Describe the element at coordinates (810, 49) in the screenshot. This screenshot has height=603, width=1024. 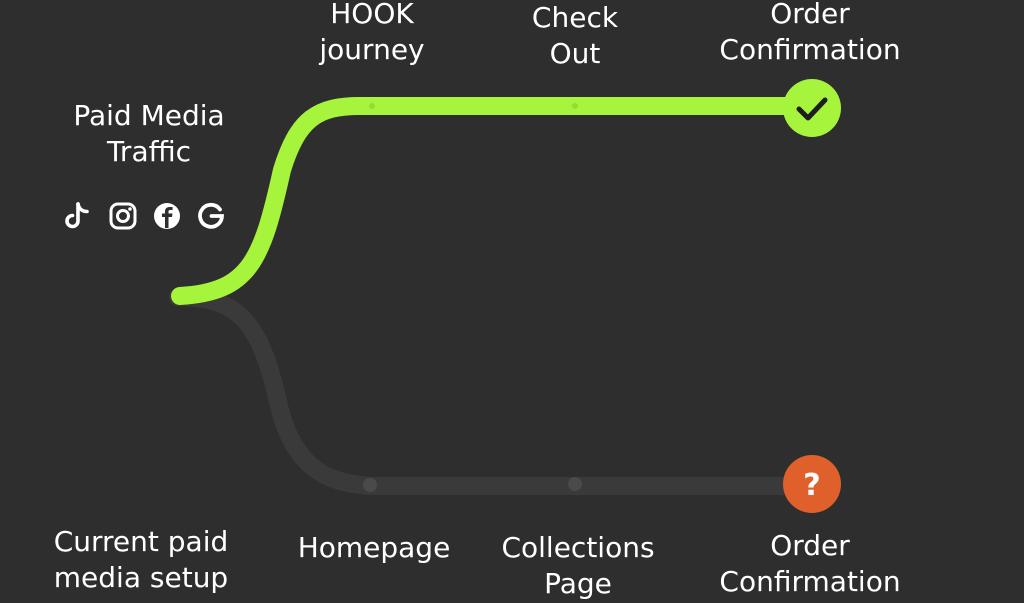
I see `hook-order-confirmation-line2: Confirmation` at that location.